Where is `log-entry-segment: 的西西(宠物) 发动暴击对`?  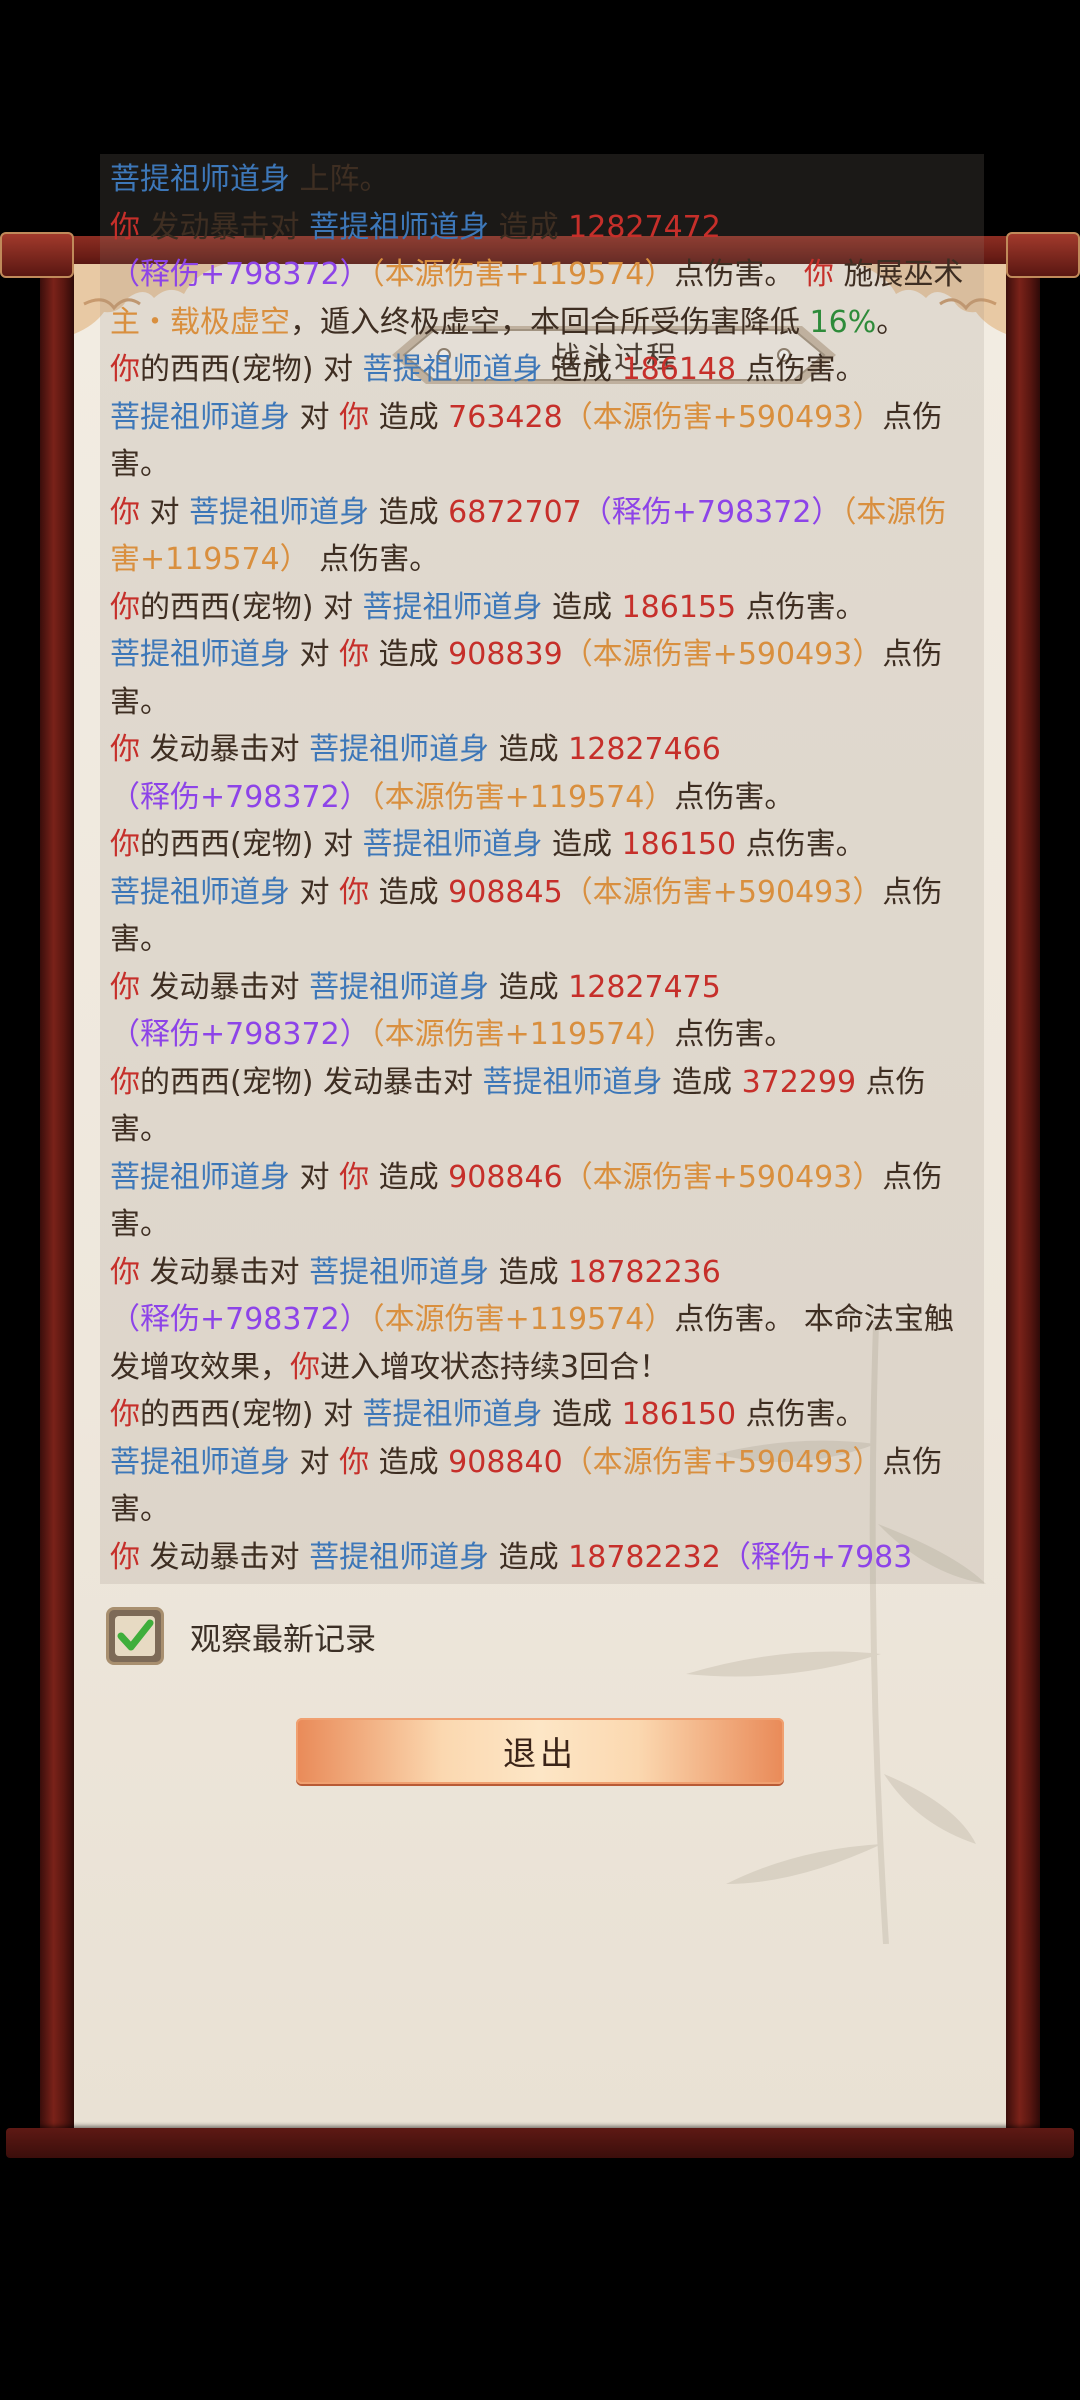
log-entry-segment: 的西西(宠物) 发动暴击对 is located at coordinates (311, 1082).